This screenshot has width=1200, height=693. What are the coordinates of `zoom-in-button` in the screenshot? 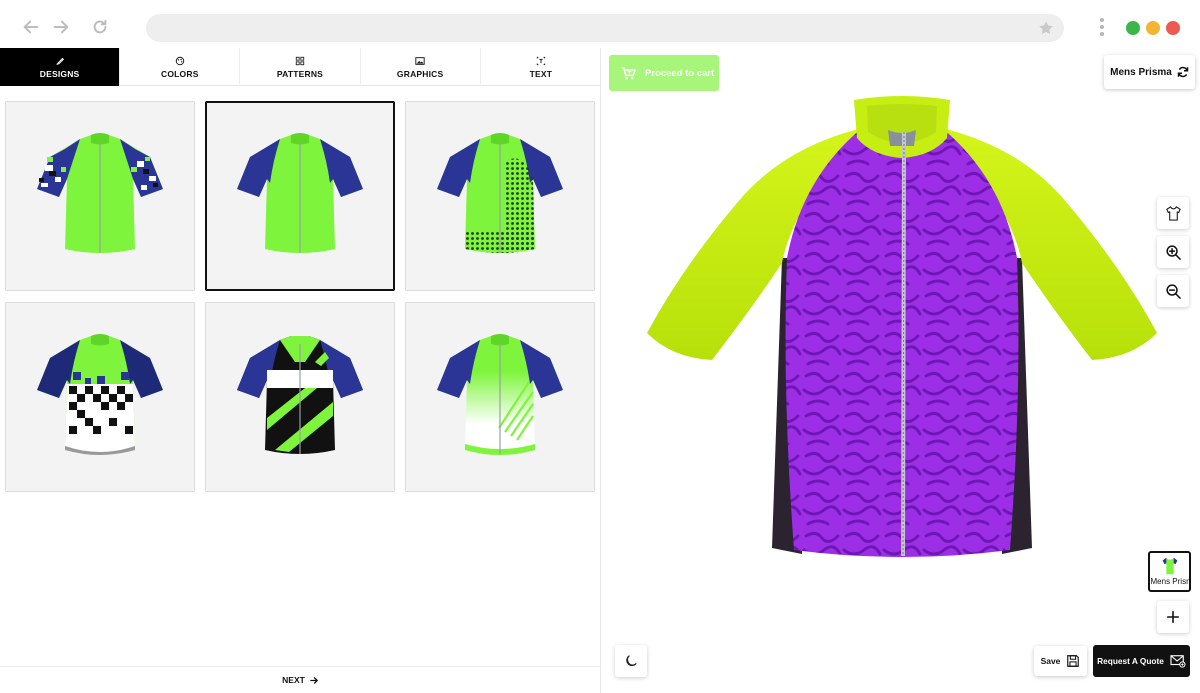 It's located at (1173, 252).